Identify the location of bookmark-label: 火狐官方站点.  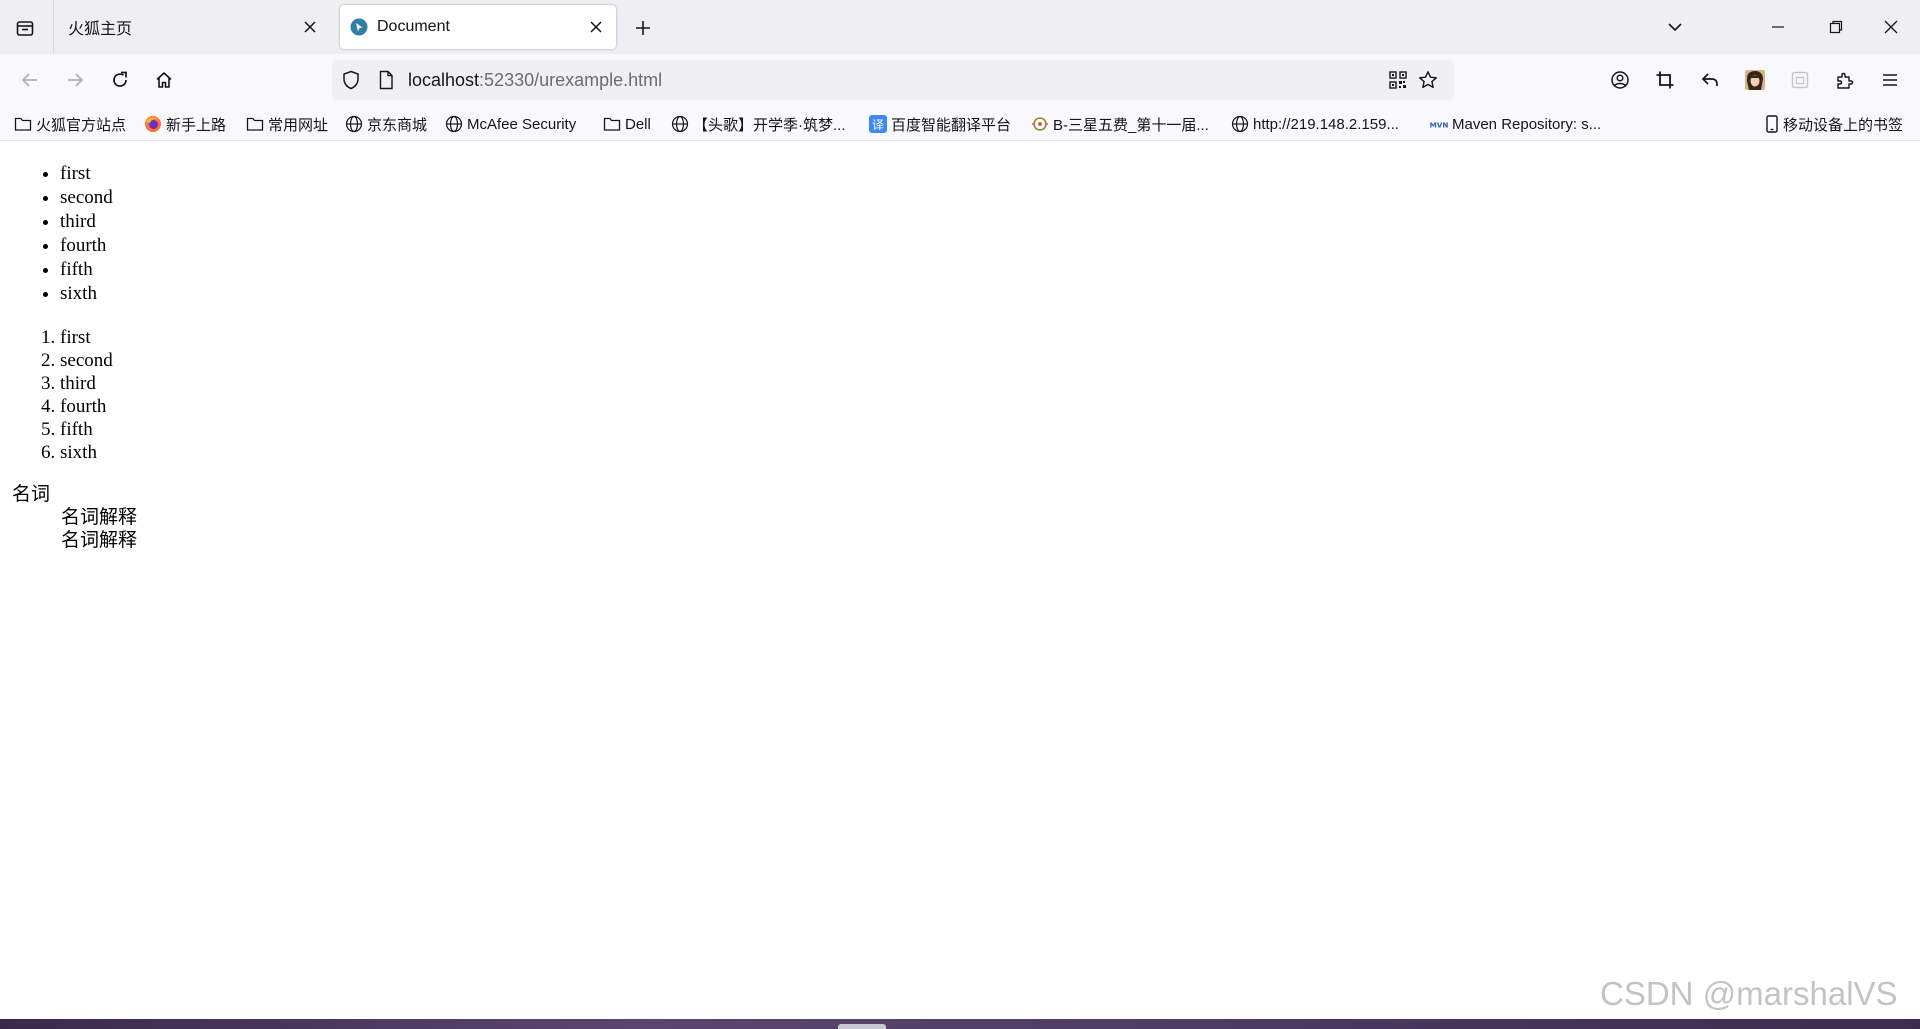
(81, 125).